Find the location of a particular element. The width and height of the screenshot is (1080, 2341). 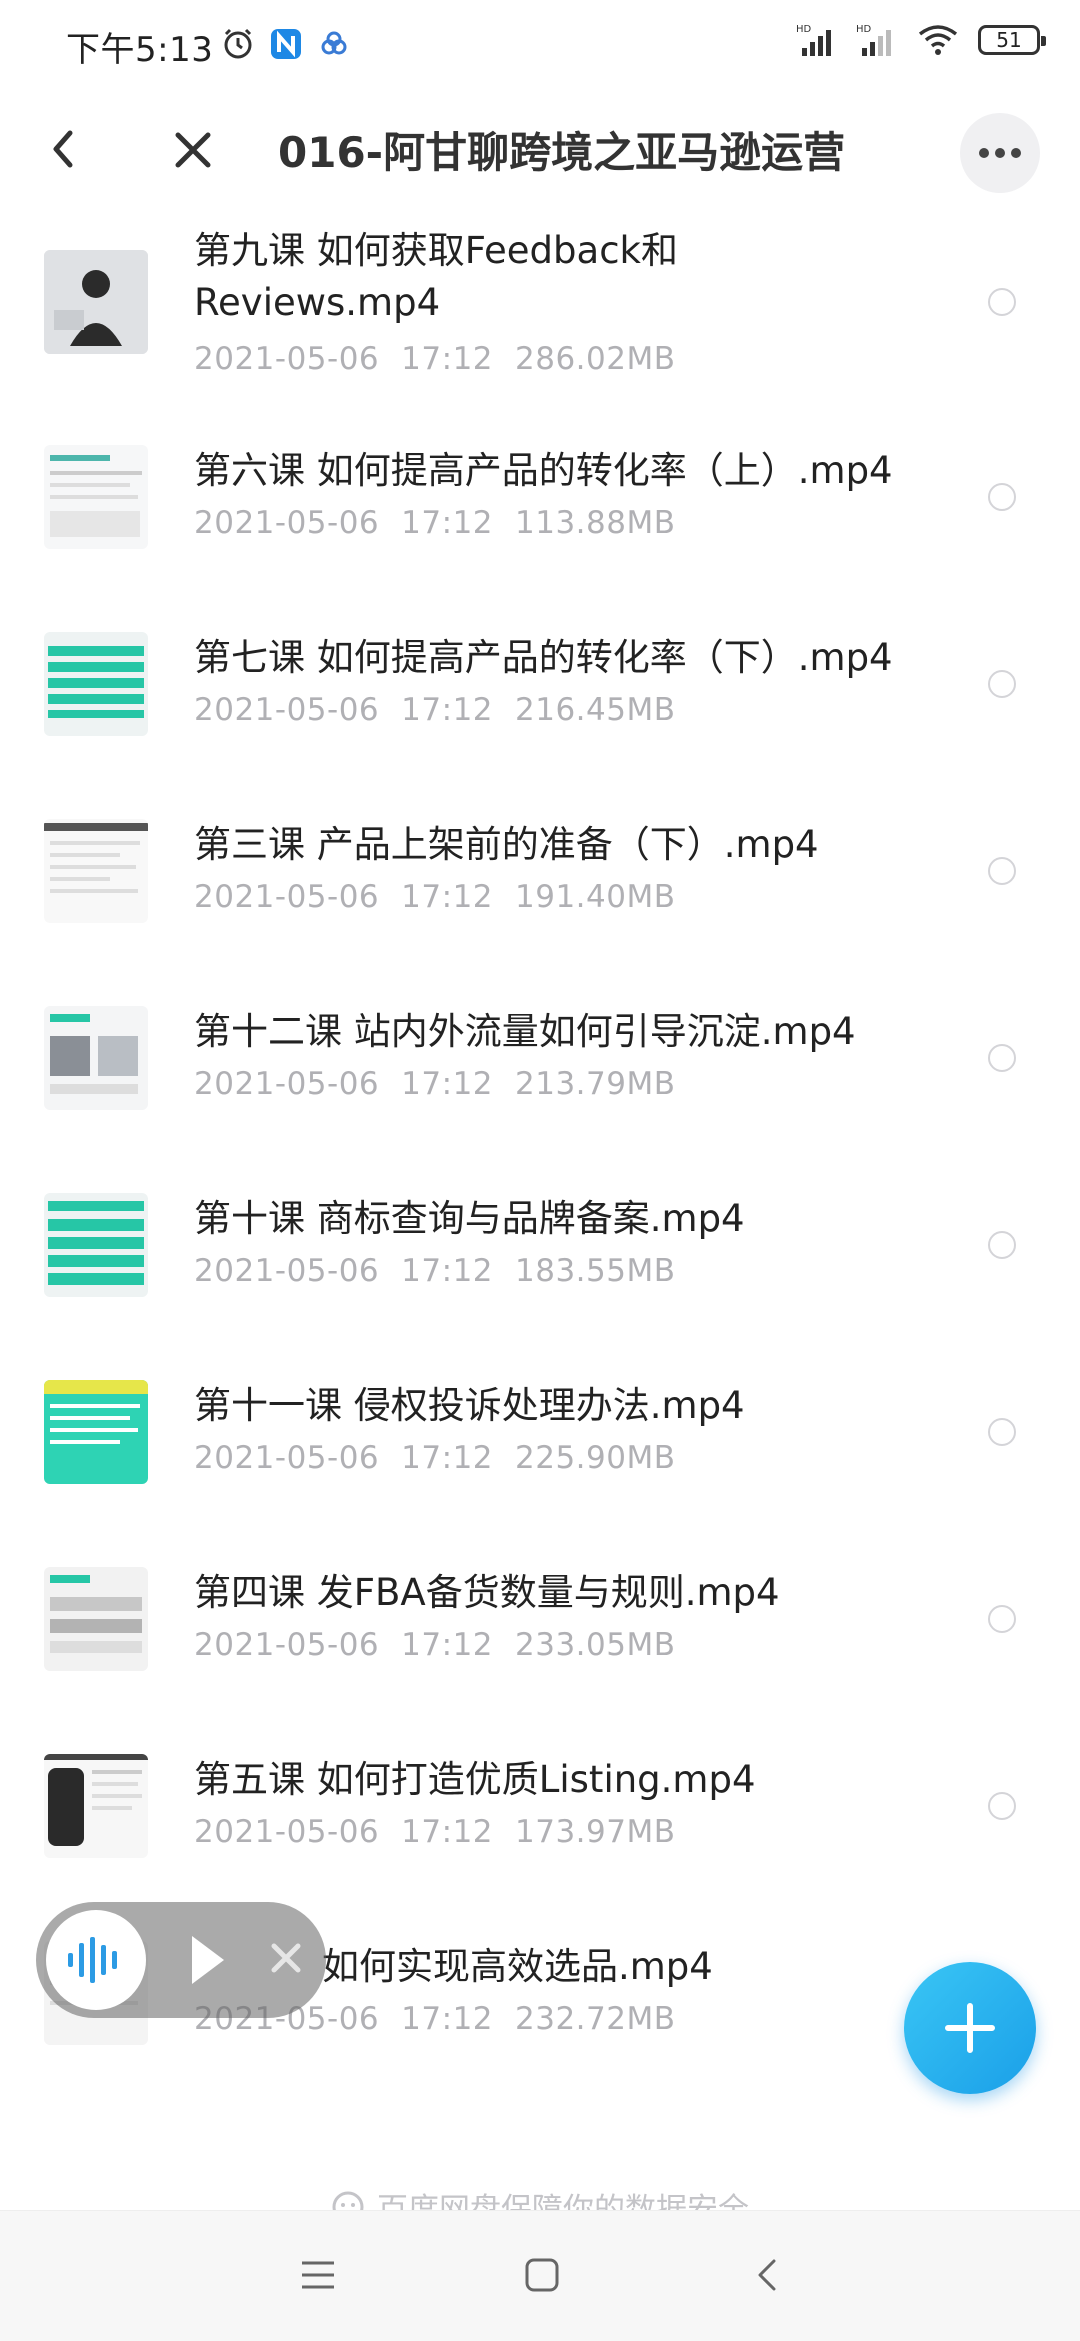

menu-button is located at coordinates (318, 2275).